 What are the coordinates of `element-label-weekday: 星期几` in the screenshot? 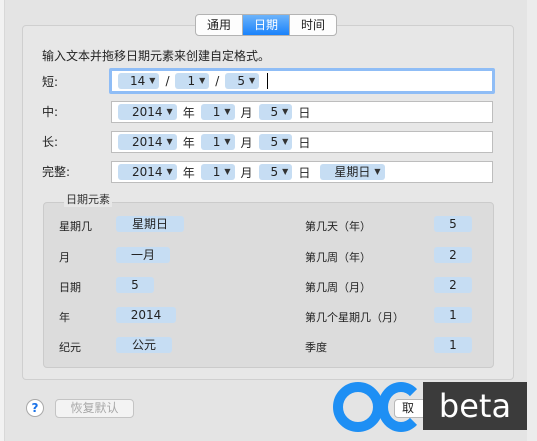 It's located at (75, 226).